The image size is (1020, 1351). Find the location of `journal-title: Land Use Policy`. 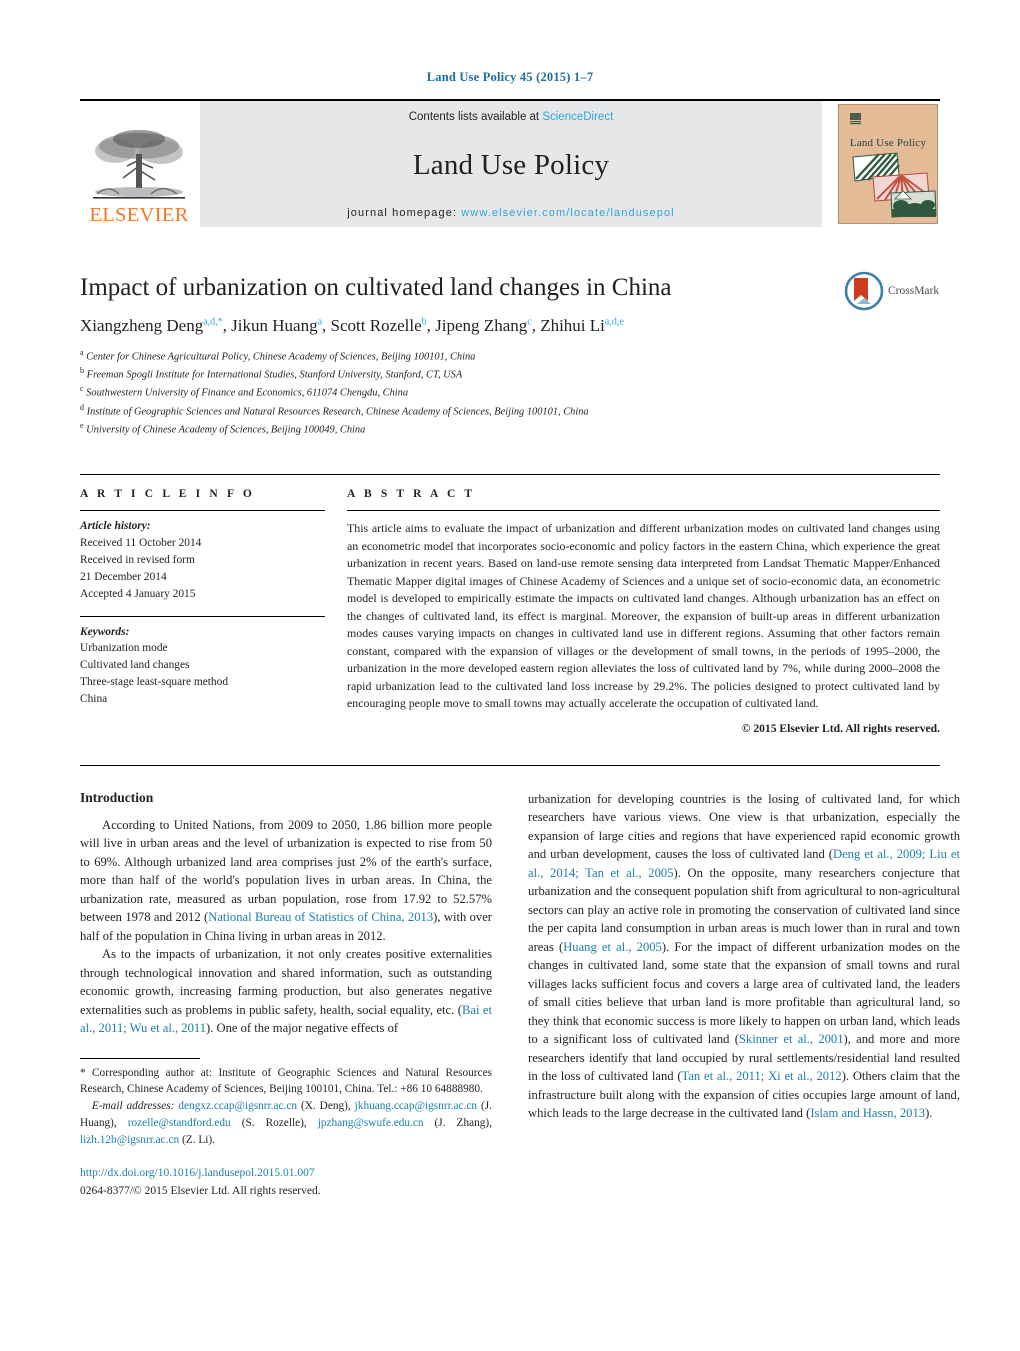

journal-title: Land Use Policy is located at coordinates (511, 164).